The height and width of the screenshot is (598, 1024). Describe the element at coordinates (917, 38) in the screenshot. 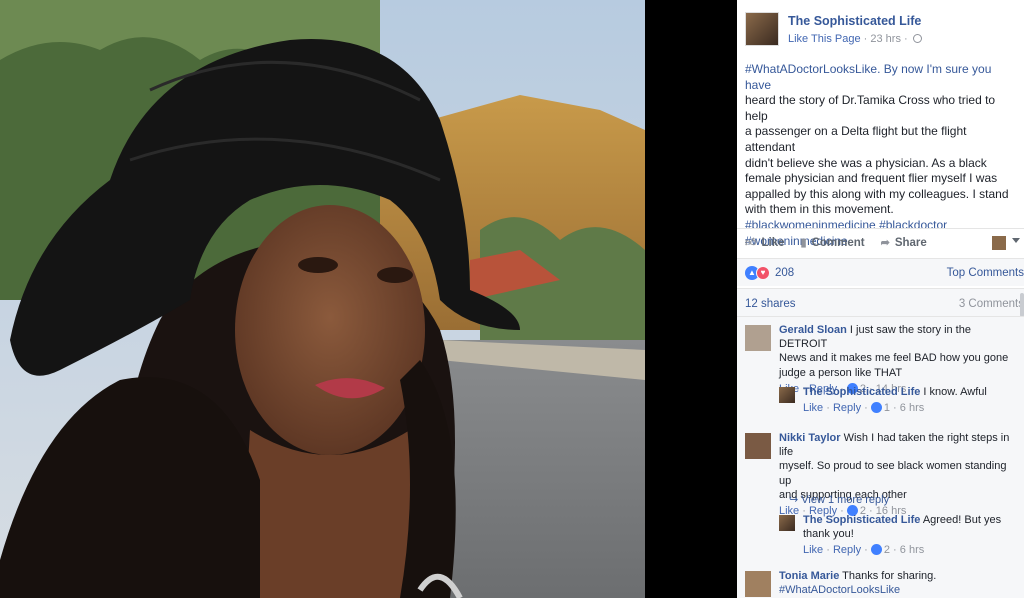

I see `globe-icon` at that location.